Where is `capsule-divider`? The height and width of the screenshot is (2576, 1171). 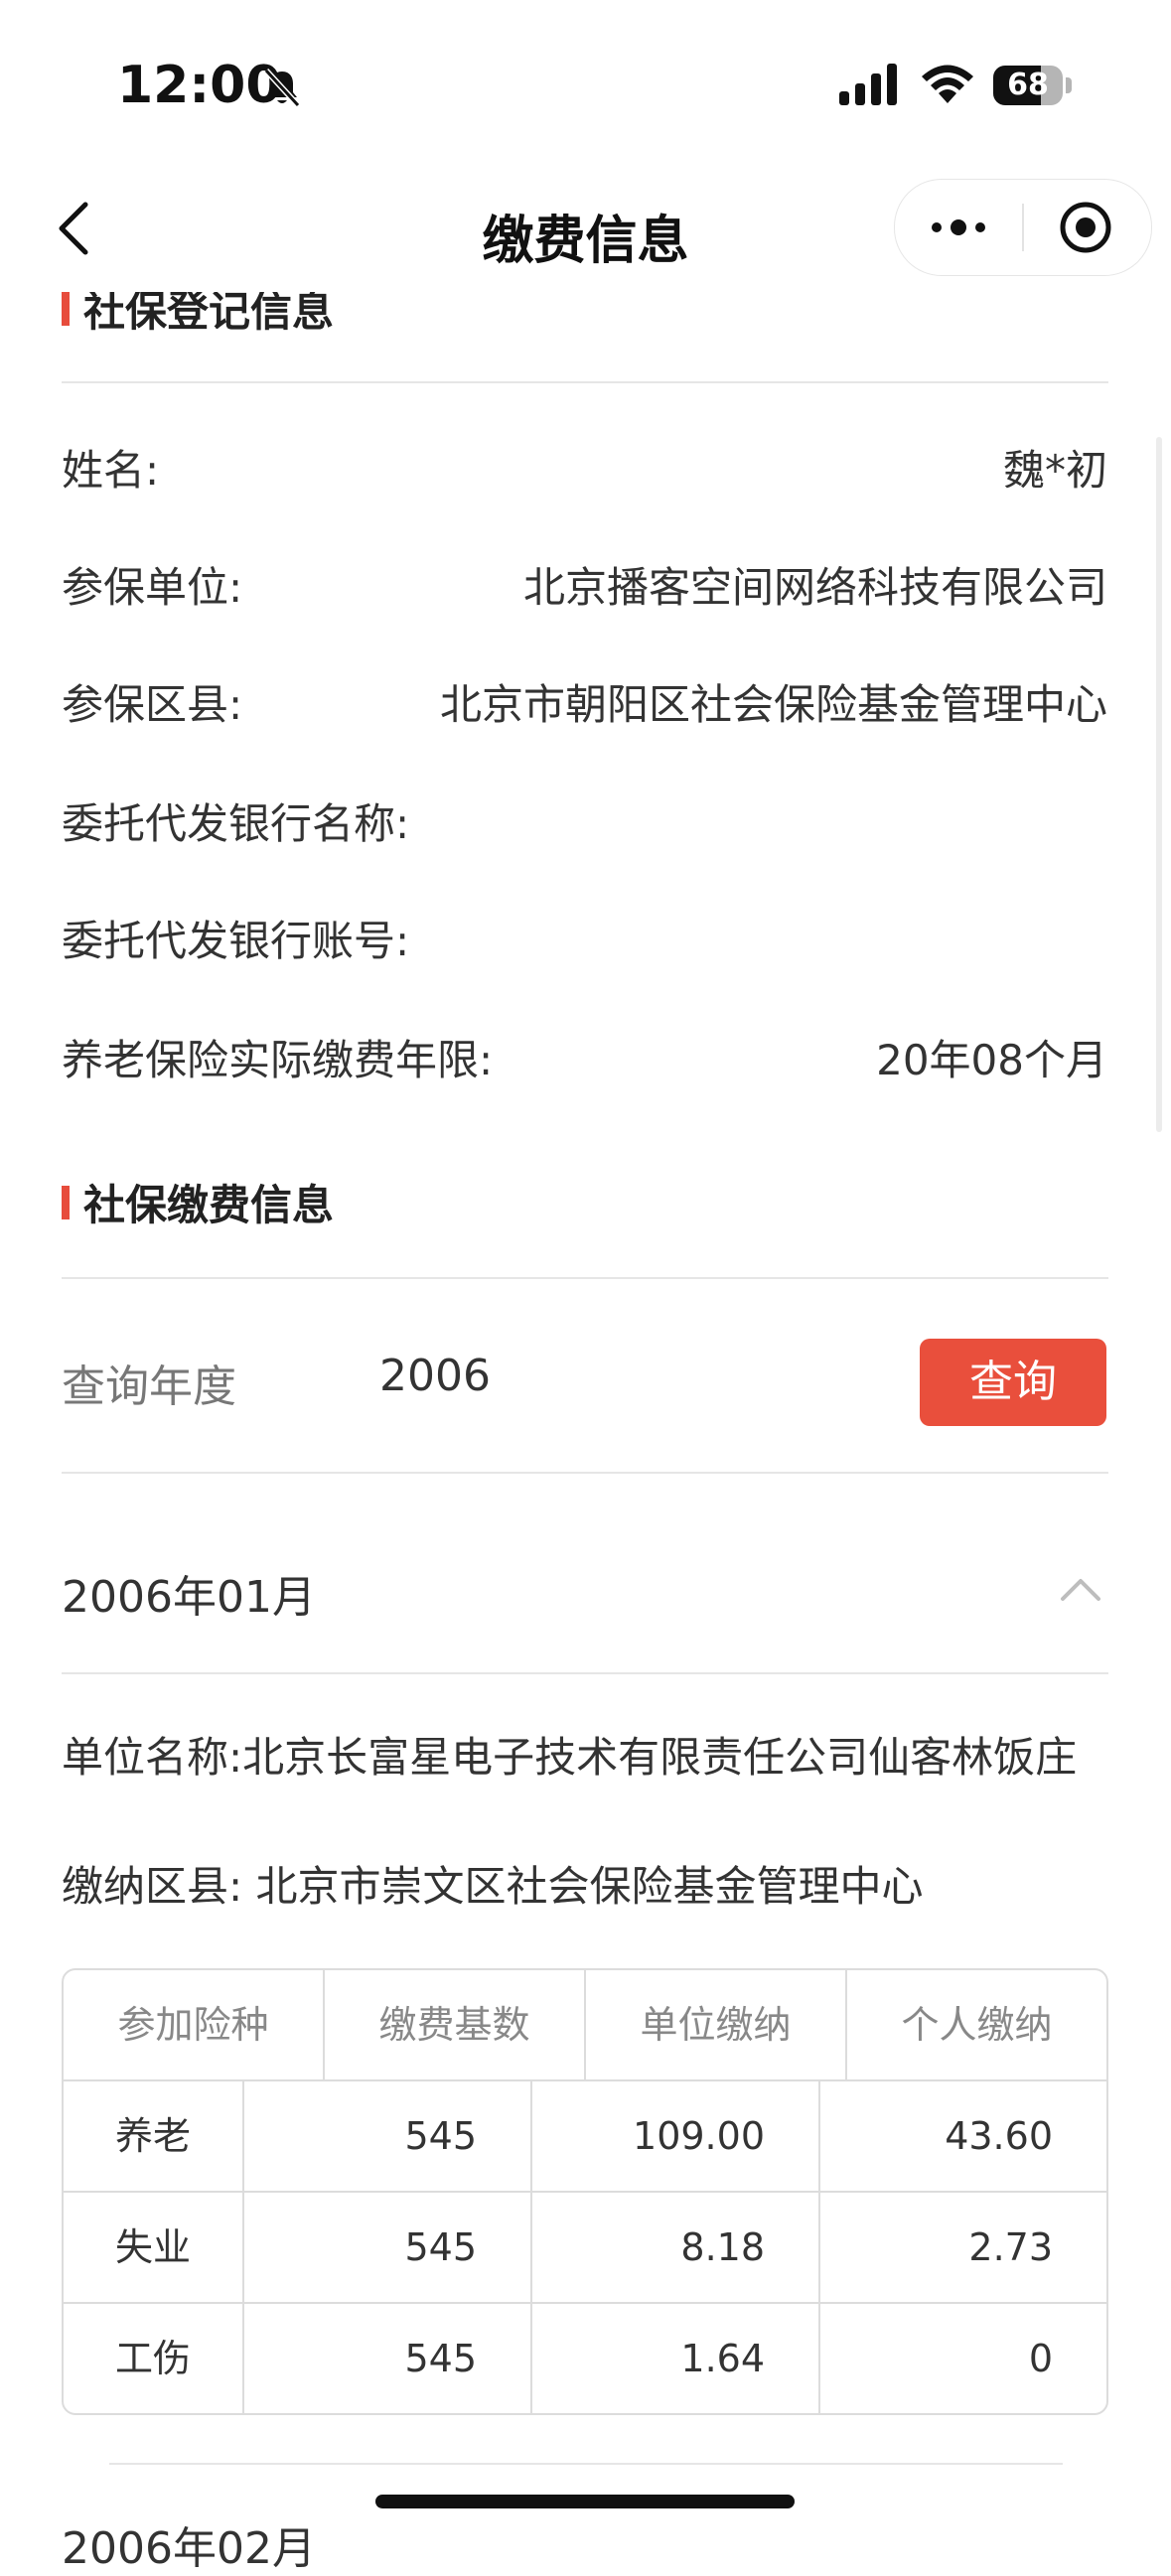 capsule-divider is located at coordinates (1023, 227).